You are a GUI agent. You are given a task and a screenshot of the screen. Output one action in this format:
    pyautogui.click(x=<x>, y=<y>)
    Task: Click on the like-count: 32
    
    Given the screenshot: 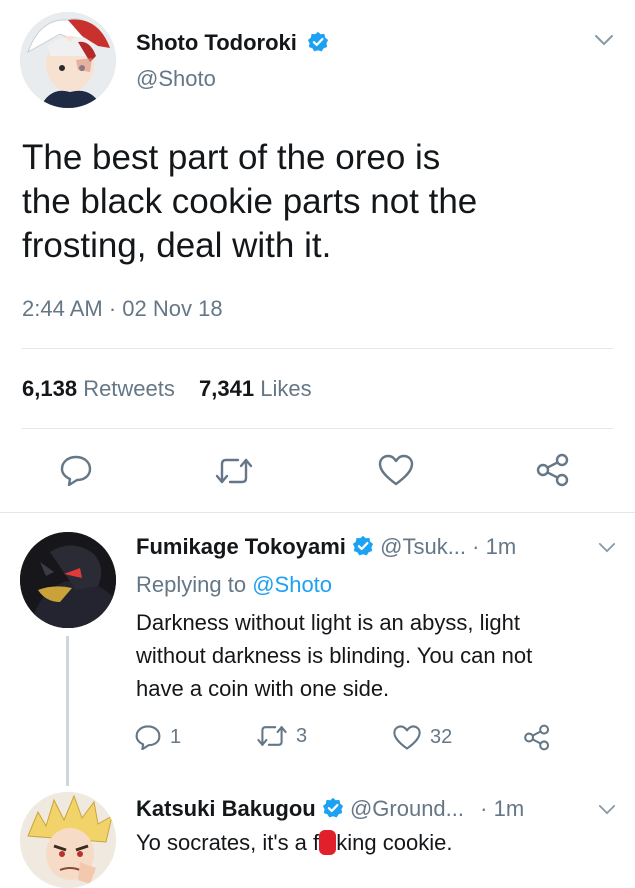 What is the action you would take?
    pyautogui.click(x=441, y=737)
    